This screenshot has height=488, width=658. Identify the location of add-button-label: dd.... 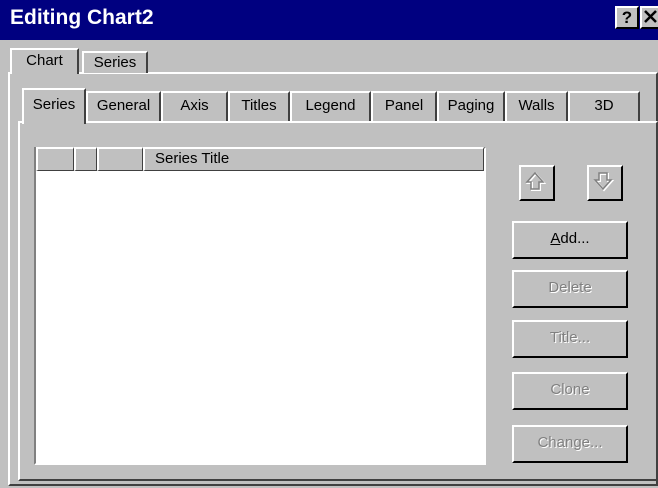
(575, 238).